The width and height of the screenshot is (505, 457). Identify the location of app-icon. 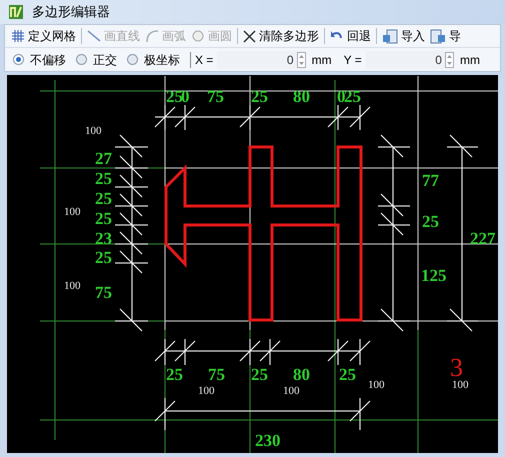
(16, 12).